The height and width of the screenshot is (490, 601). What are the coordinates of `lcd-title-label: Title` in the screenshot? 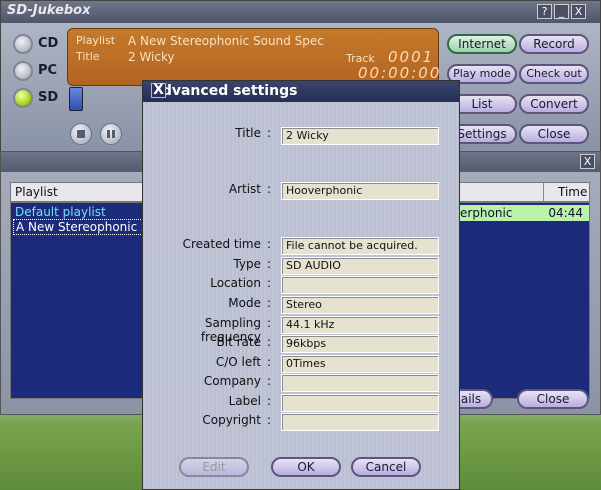 It's located at (88, 56).